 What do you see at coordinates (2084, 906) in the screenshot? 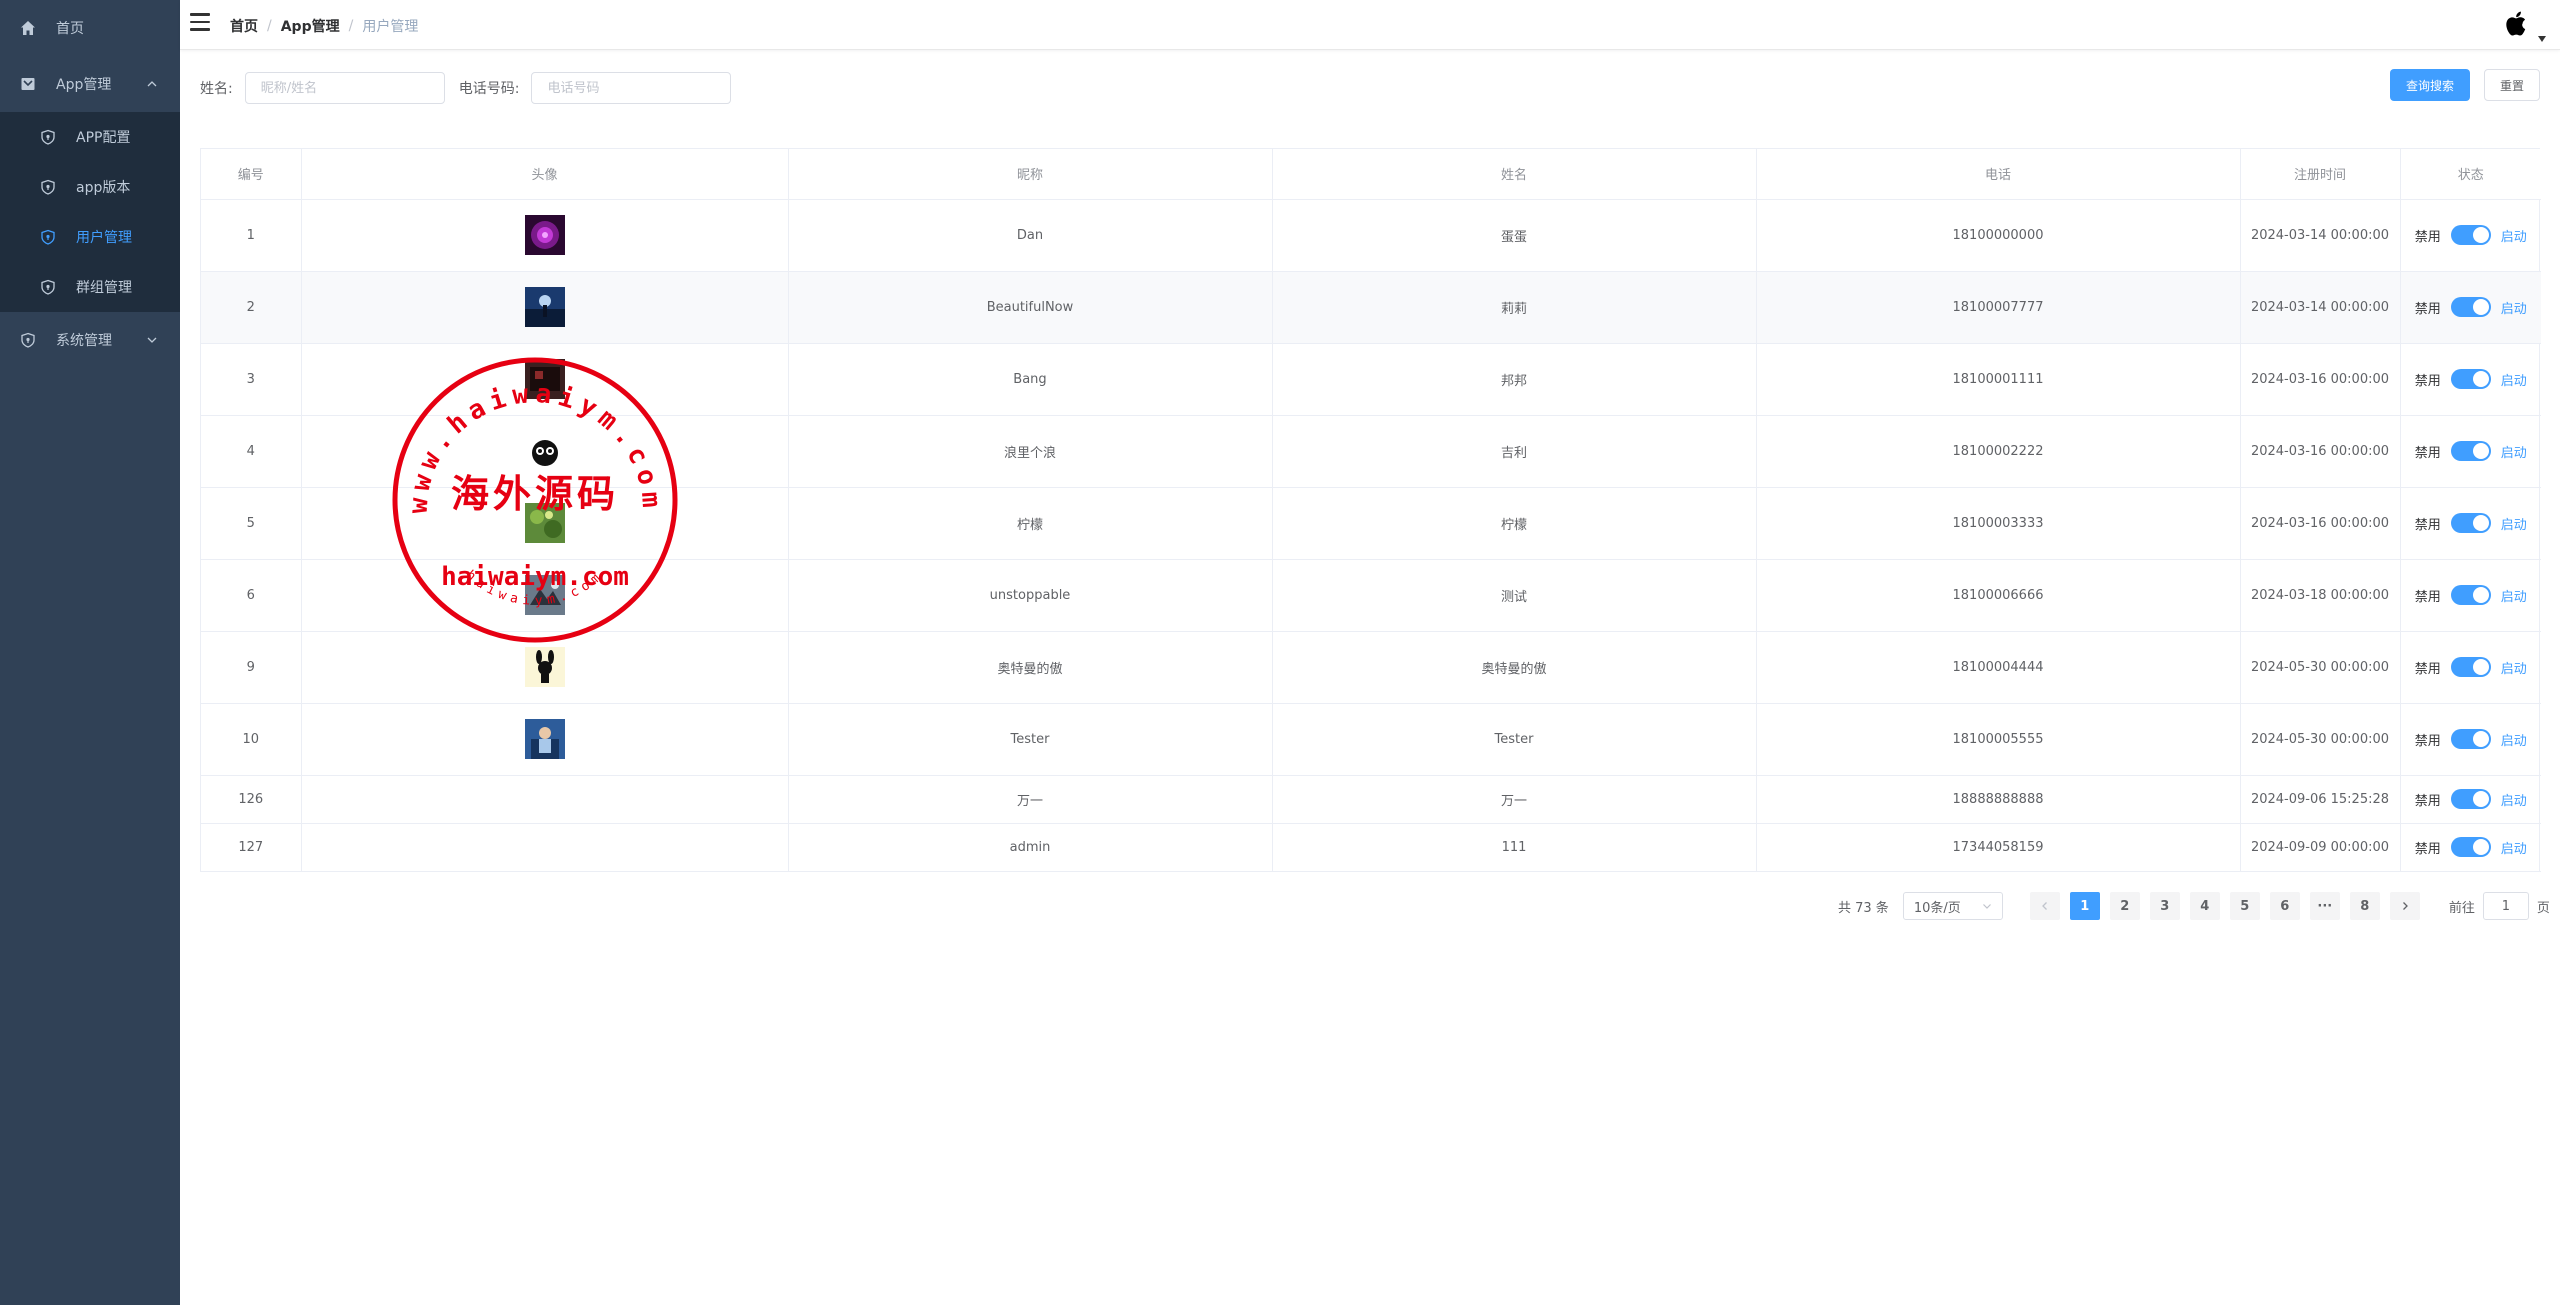
I see `page-button-1: 1` at bounding box center [2084, 906].